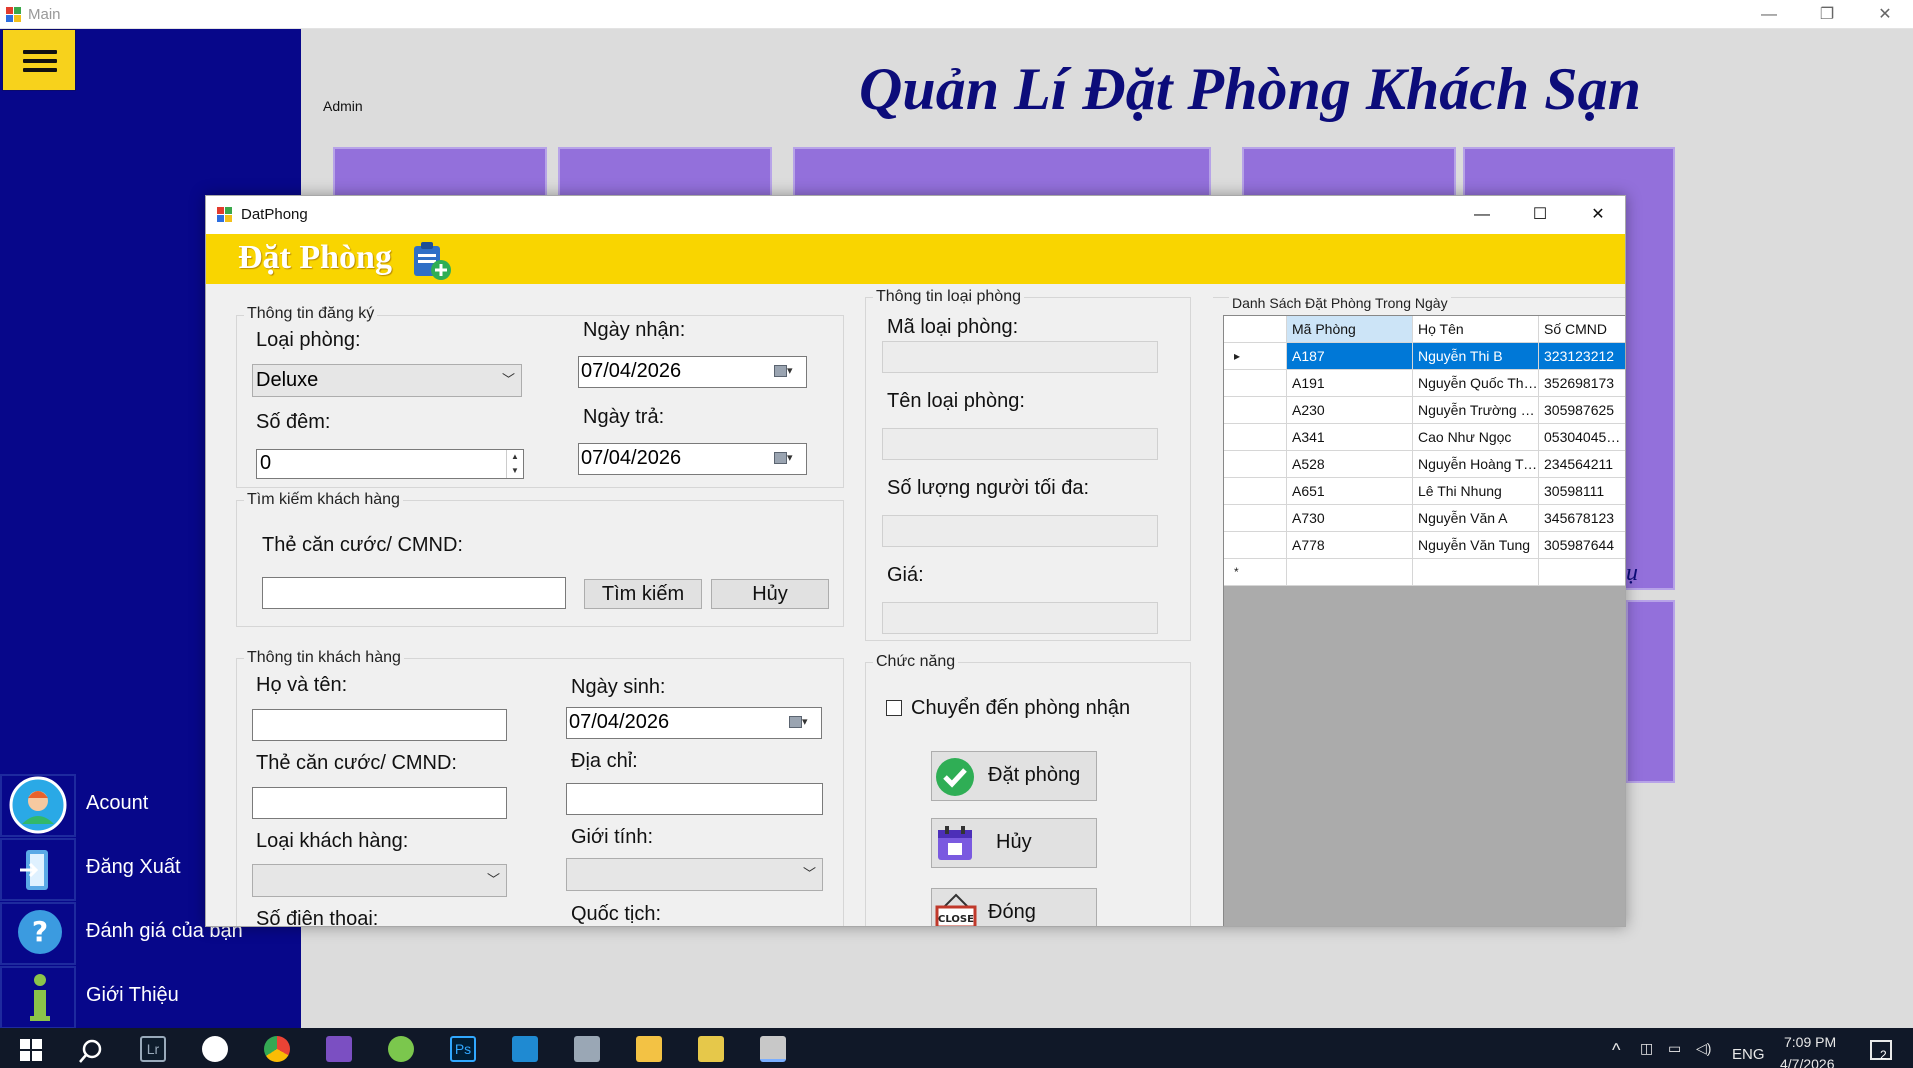 The width and height of the screenshot is (1913, 1068). I want to click on remote-desktop-icon, so click(587, 1049).